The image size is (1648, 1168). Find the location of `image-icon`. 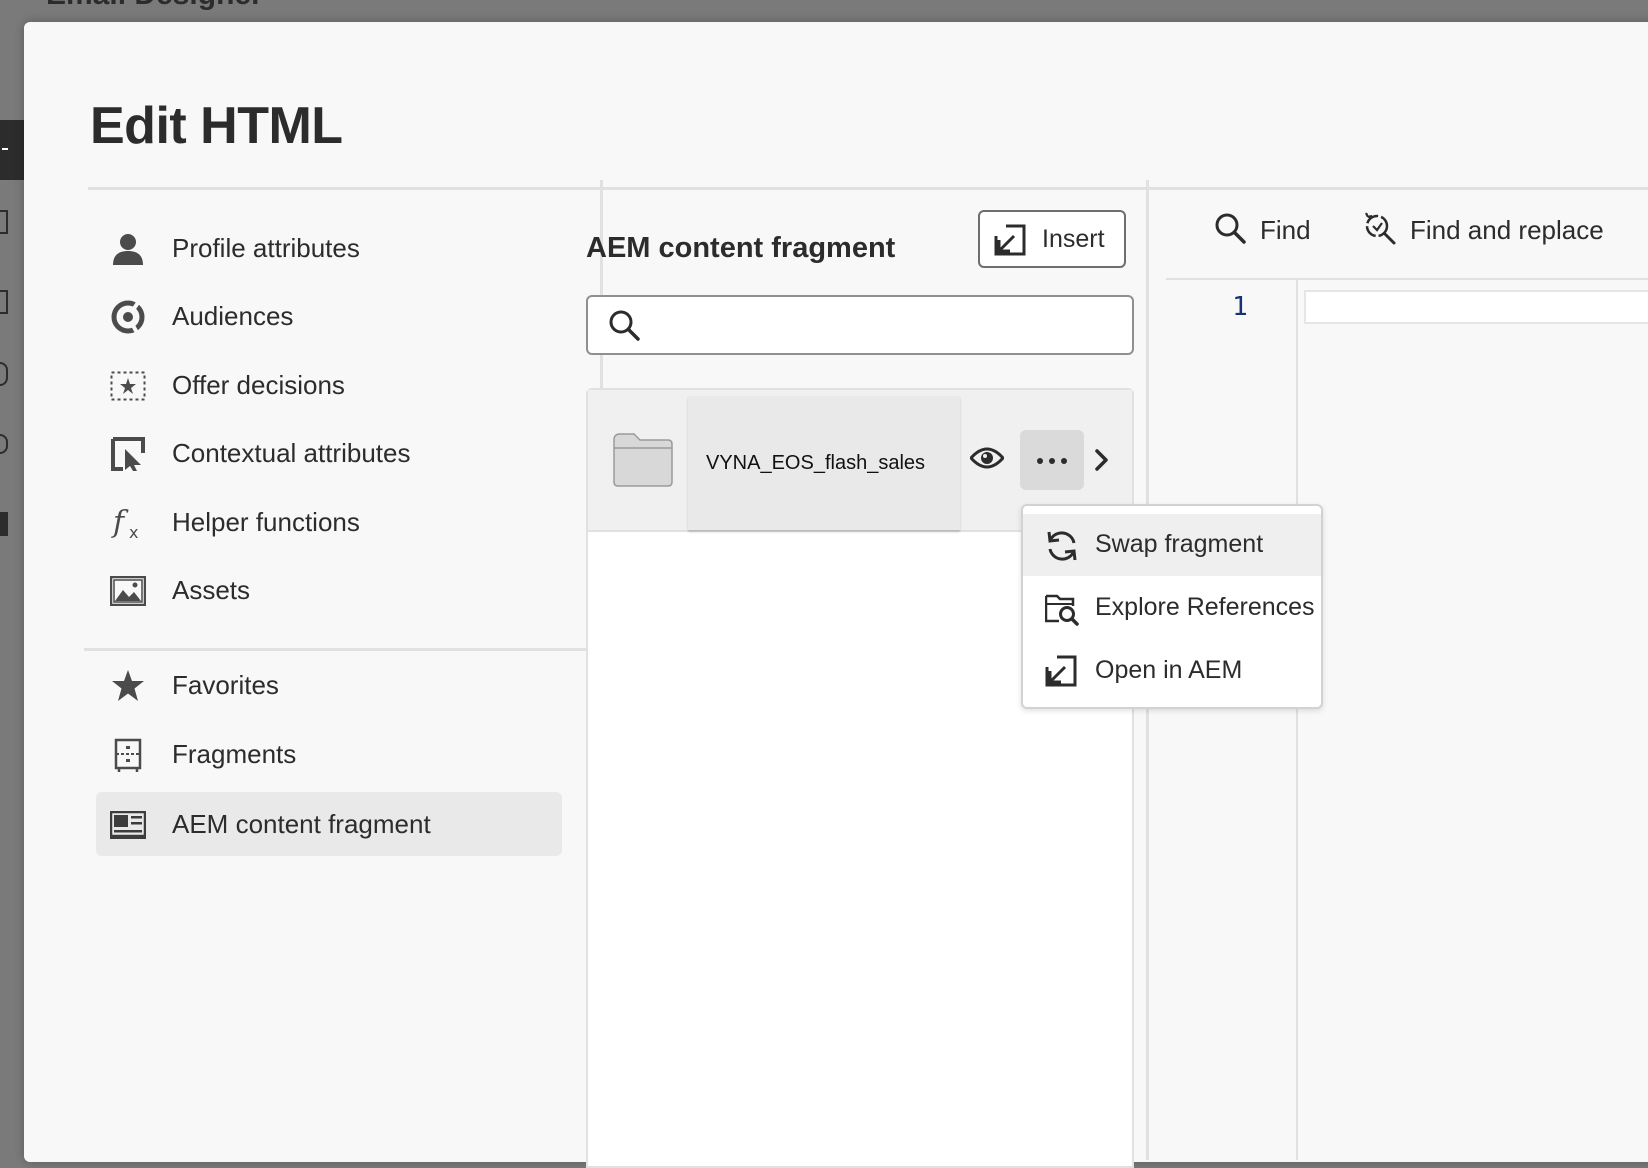

image-icon is located at coordinates (128, 591).